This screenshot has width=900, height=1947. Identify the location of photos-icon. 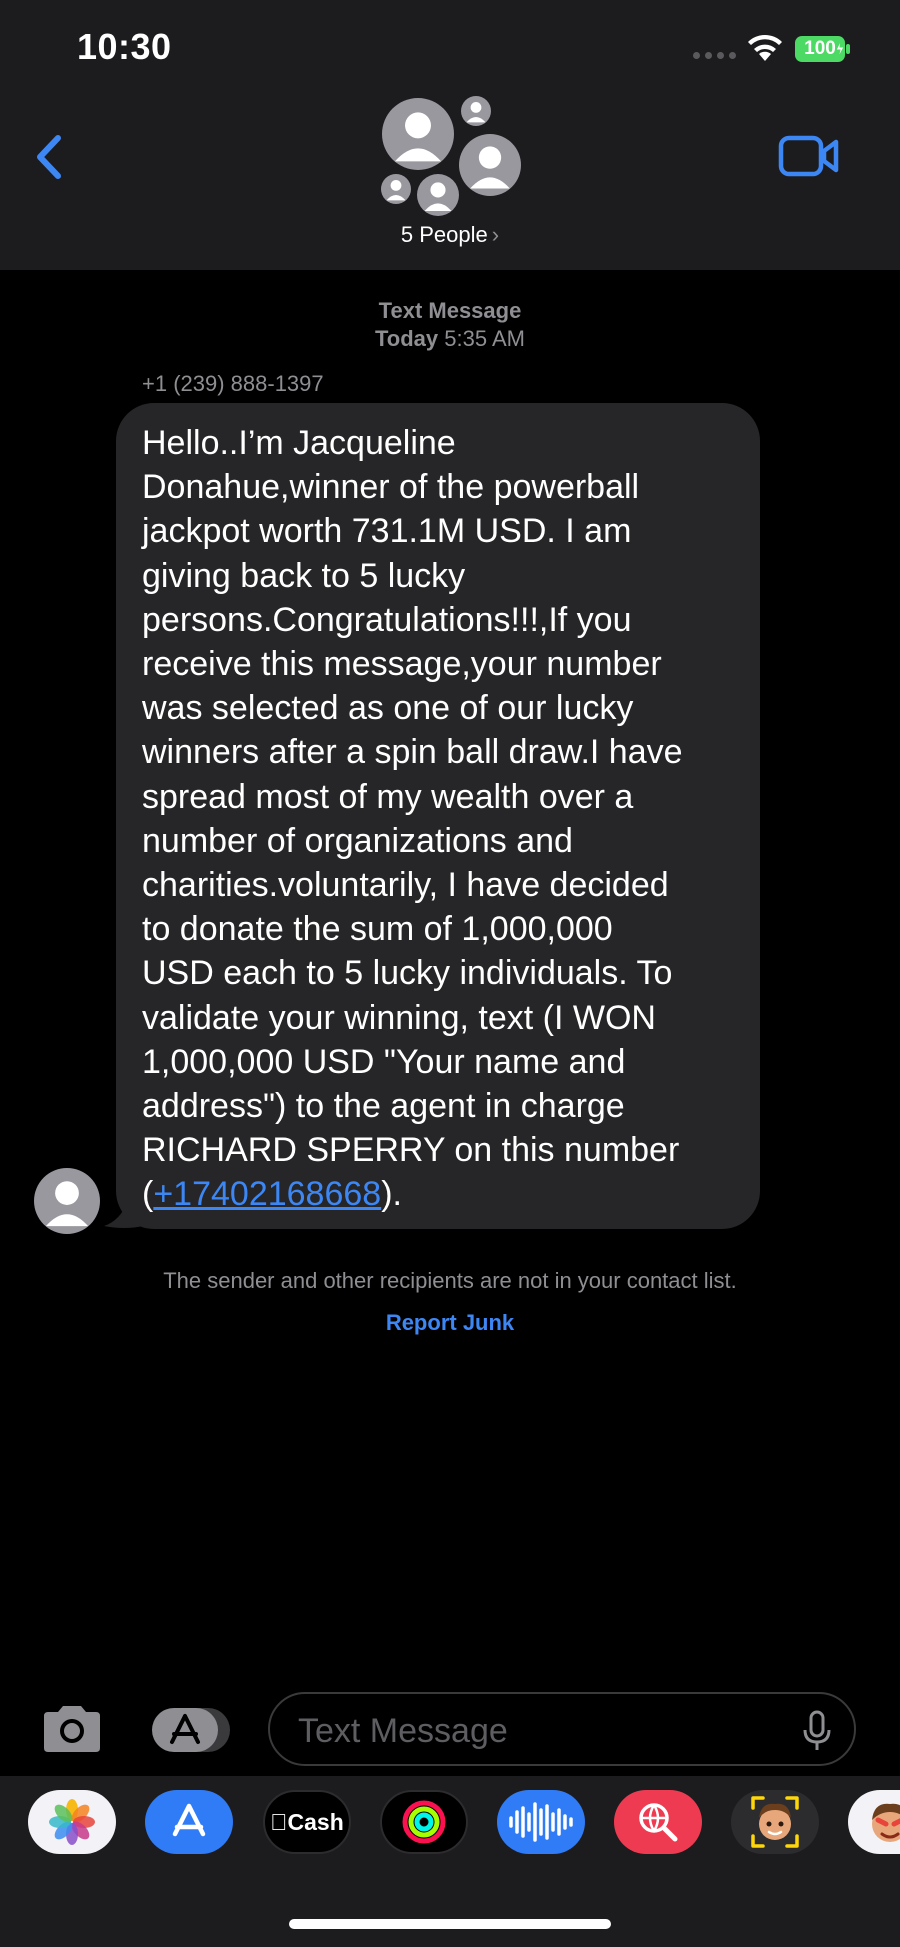
(72, 1822).